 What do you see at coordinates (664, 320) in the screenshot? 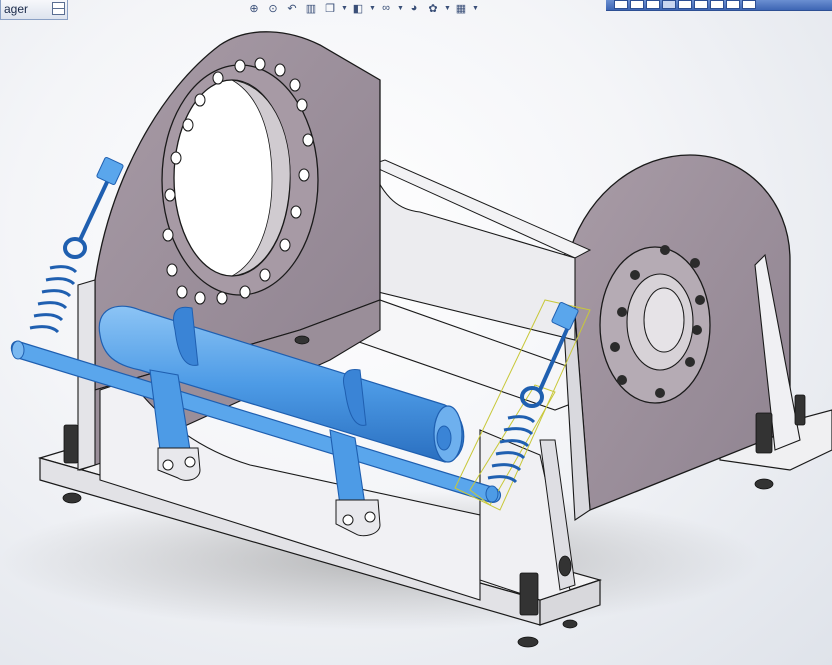
I see `right-flange-bore` at bounding box center [664, 320].